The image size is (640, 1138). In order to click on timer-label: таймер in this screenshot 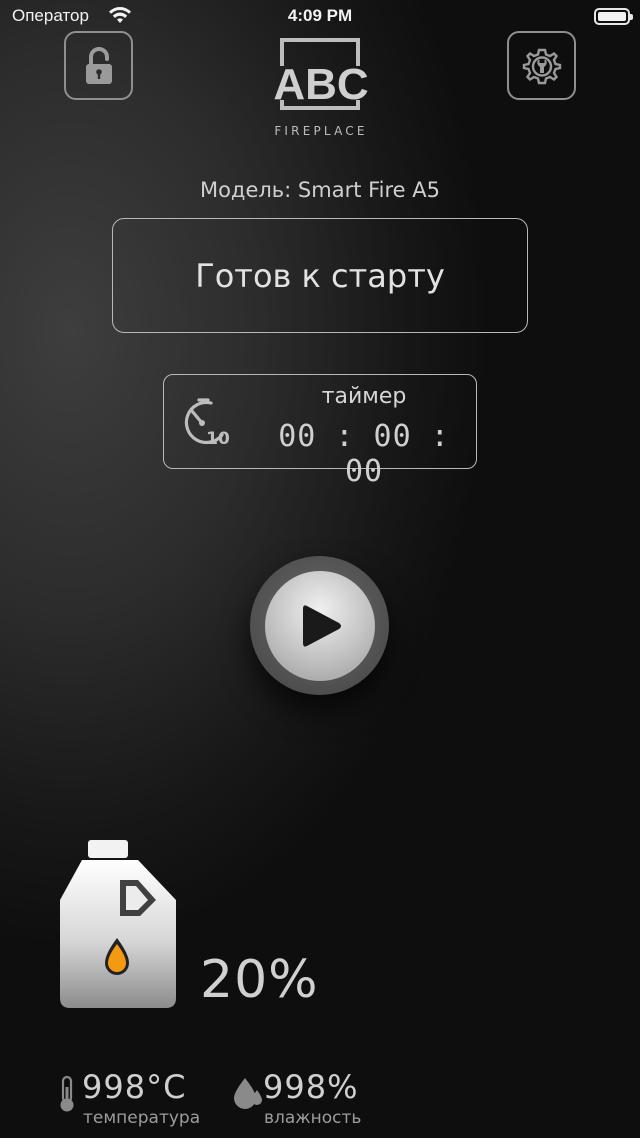, I will do `click(364, 396)`.